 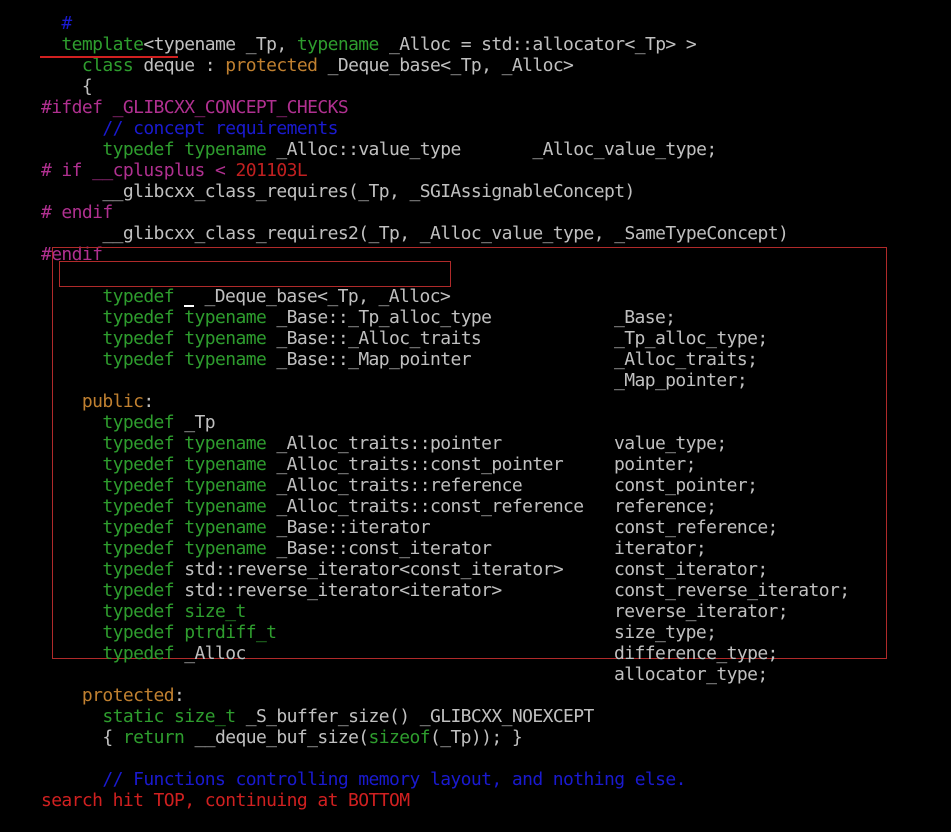 I want to click on typedef-line: typedef size_t size_type;, so click(x=358, y=611).